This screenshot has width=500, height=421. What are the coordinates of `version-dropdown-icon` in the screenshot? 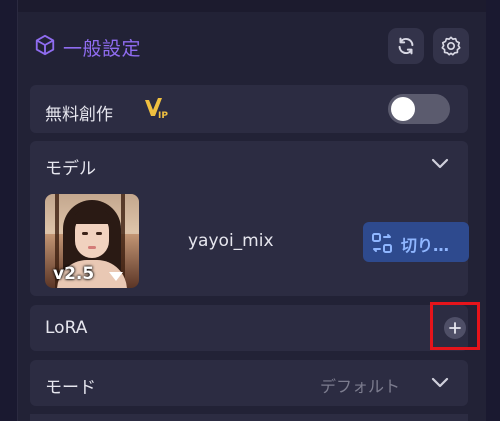 It's located at (116, 276).